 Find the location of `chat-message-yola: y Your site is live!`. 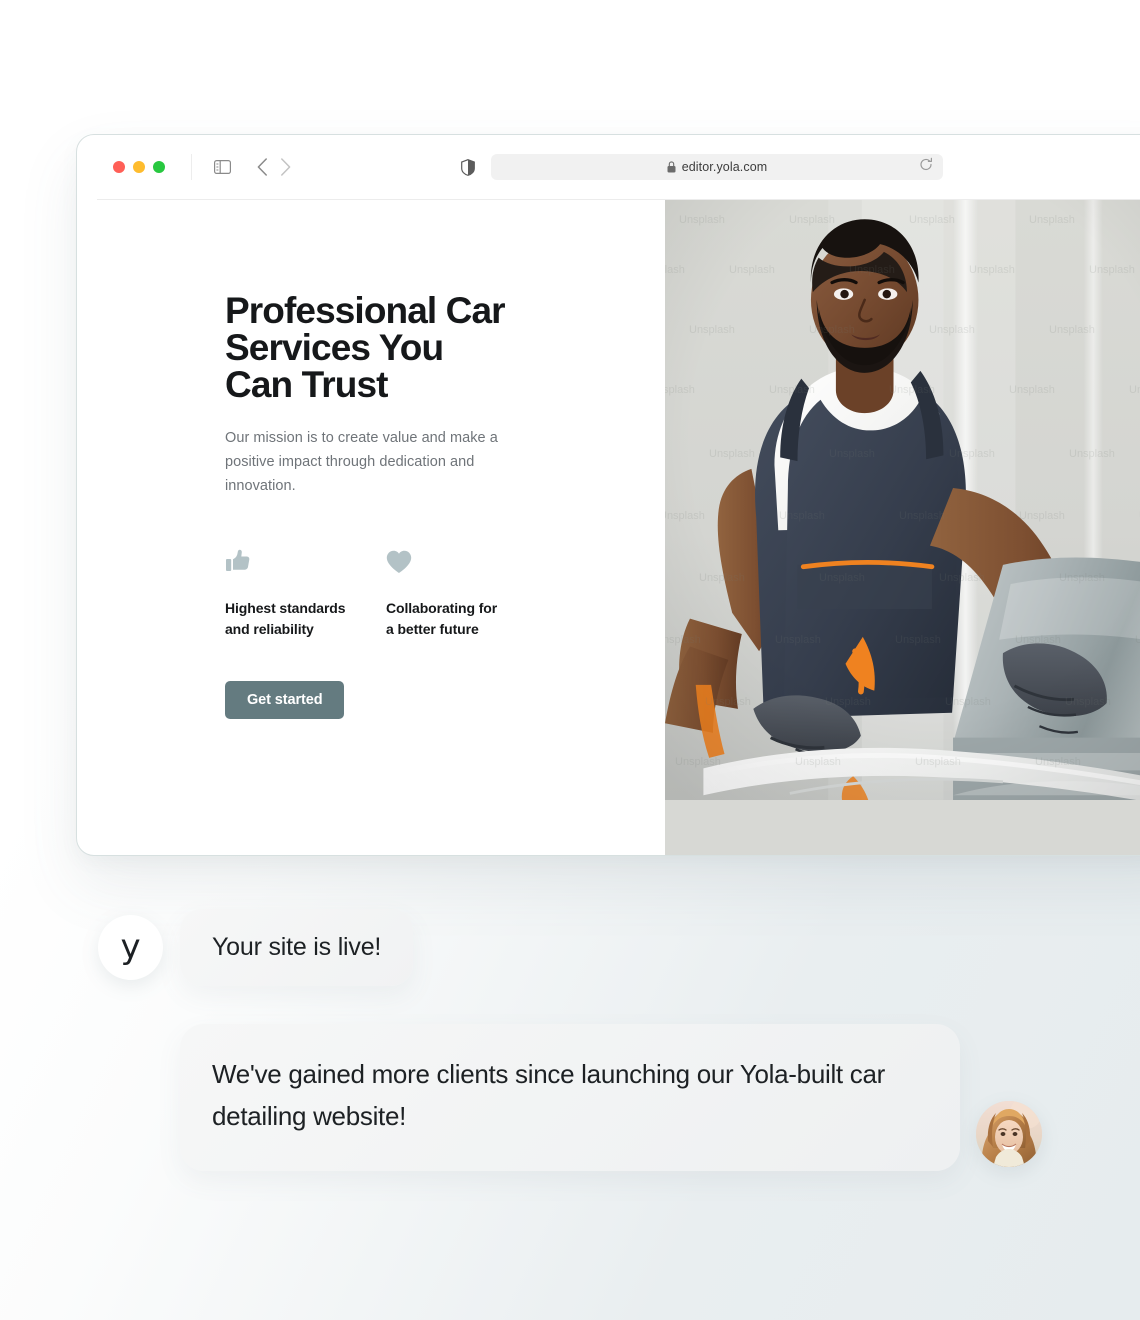

chat-message-yola: y Your site is live! is located at coordinates (256, 947).